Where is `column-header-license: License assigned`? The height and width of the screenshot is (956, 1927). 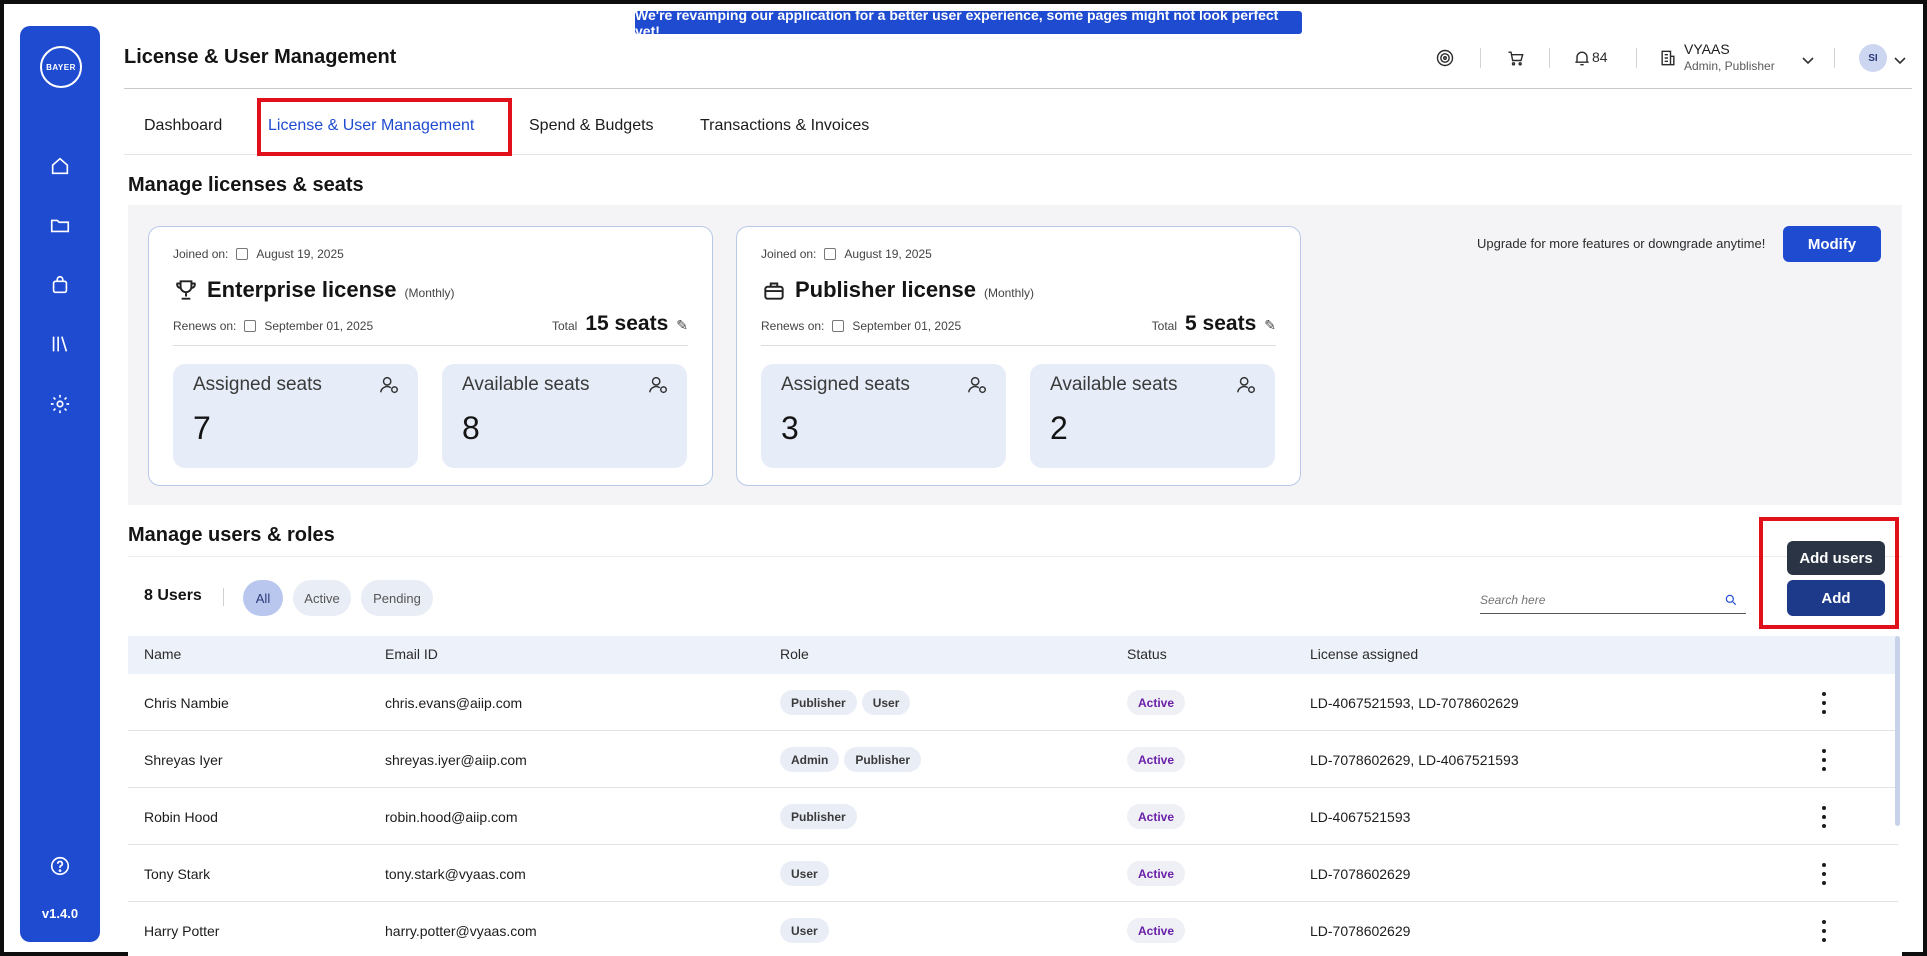 column-header-license: License assigned is located at coordinates (1364, 654).